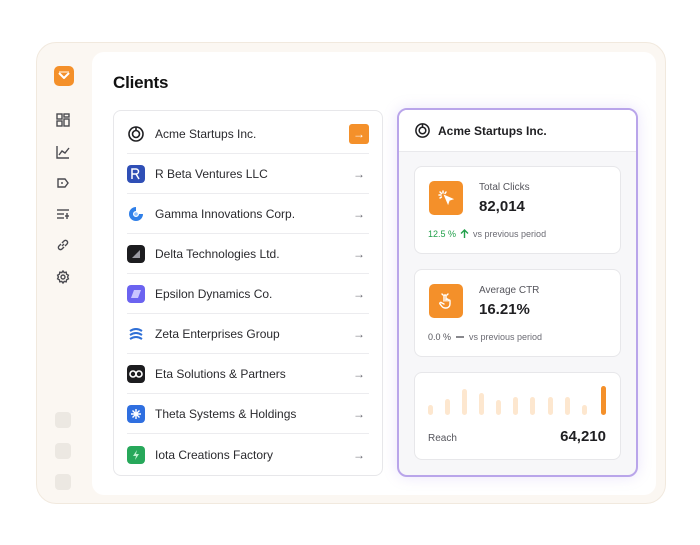  Describe the element at coordinates (504, 309) in the screenshot. I see `stat-value: 16.21%` at that location.